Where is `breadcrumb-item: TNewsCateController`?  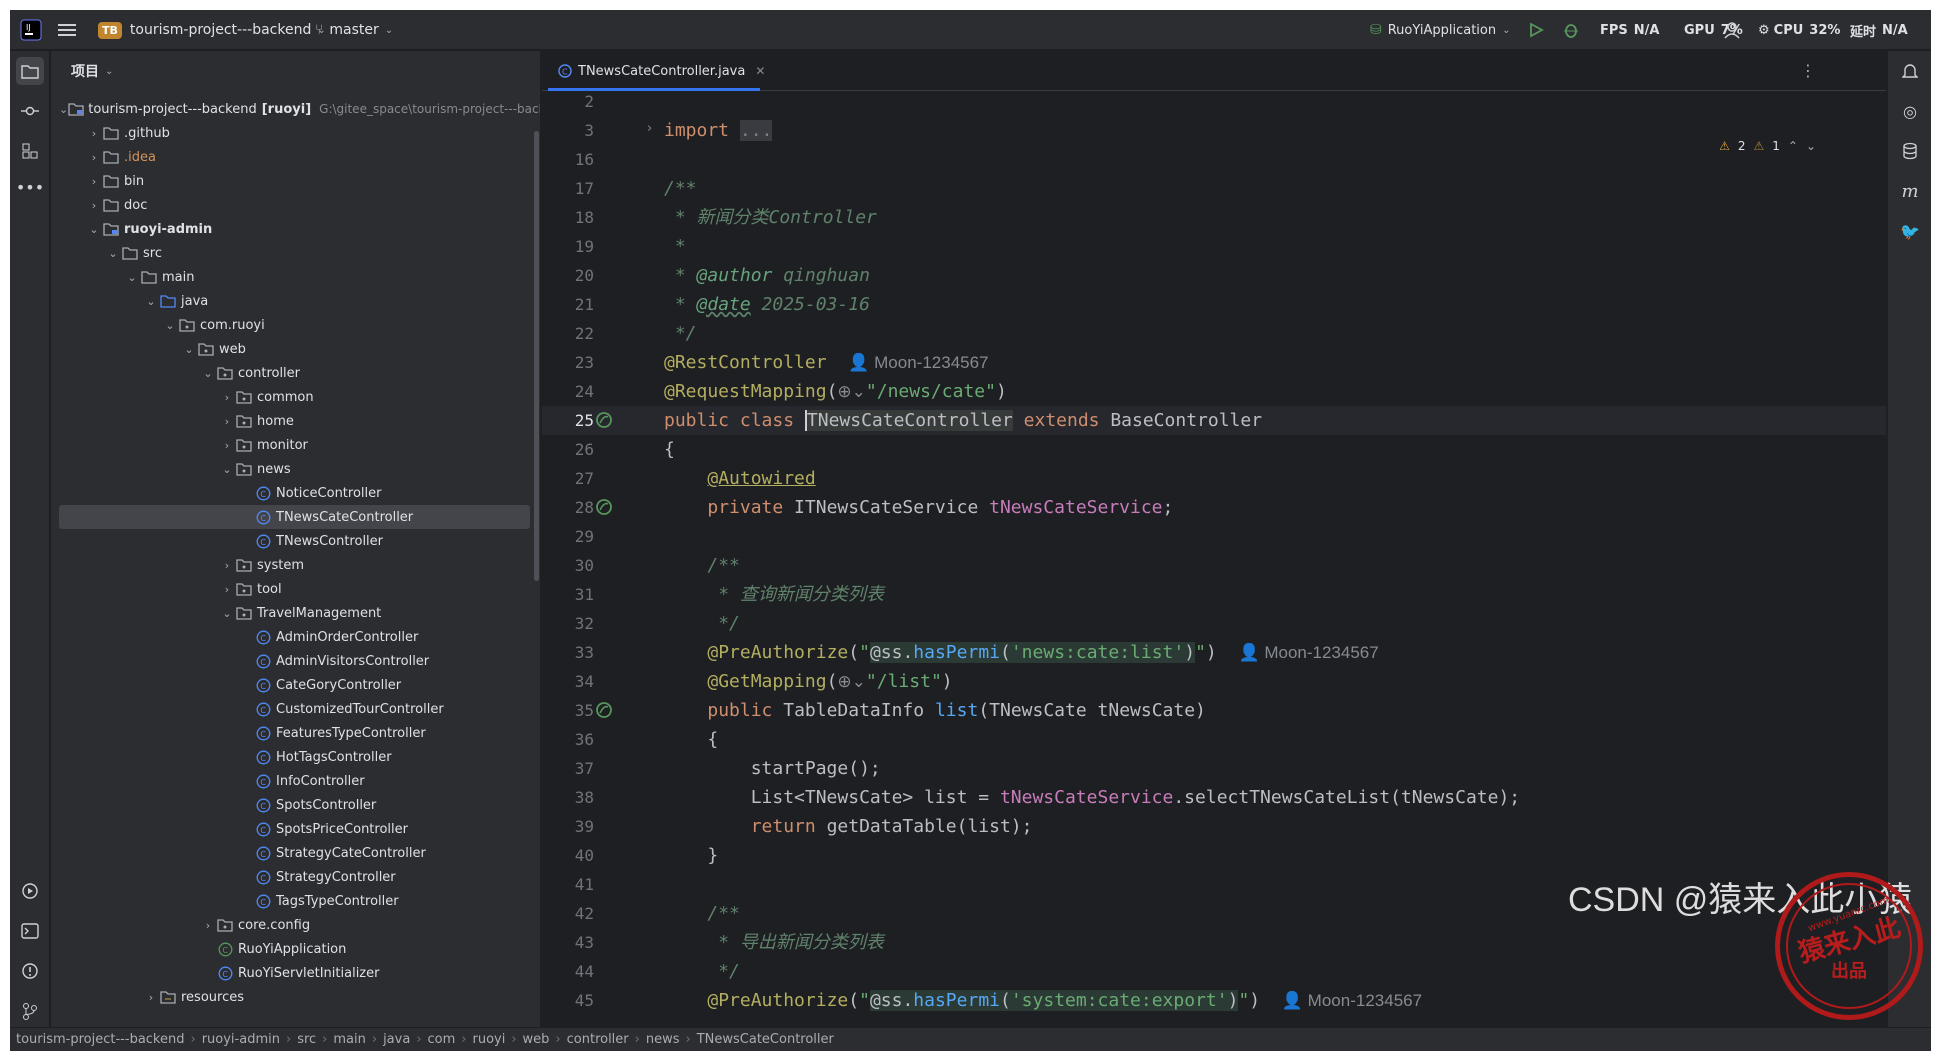
breadcrumb-item: TNewsCateController is located at coordinates (765, 1039).